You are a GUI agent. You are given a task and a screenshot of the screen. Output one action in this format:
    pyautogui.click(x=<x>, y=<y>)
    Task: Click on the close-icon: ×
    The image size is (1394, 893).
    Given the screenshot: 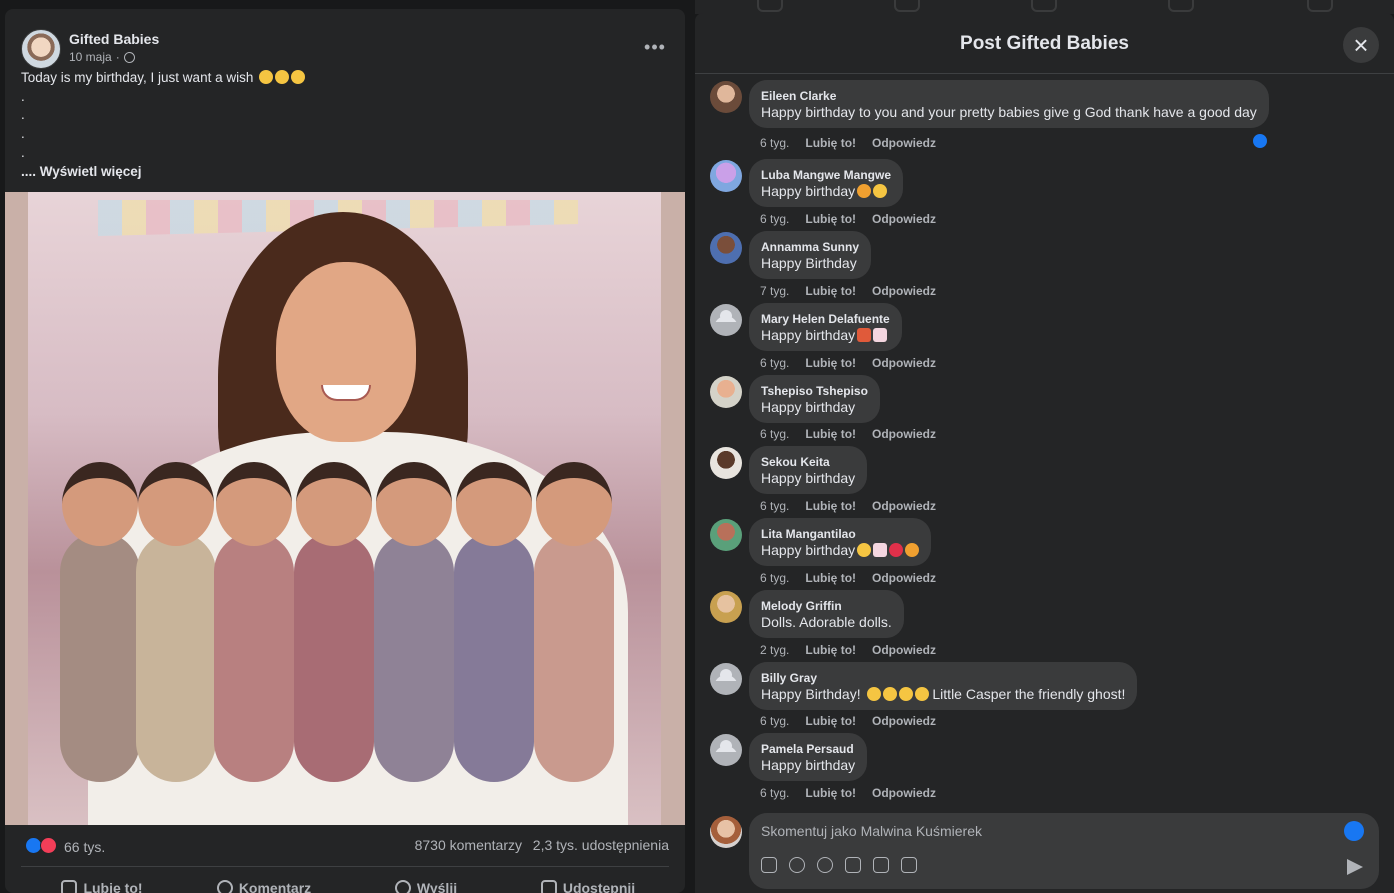 What is the action you would take?
    pyautogui.click(x=1361, y=45)
    